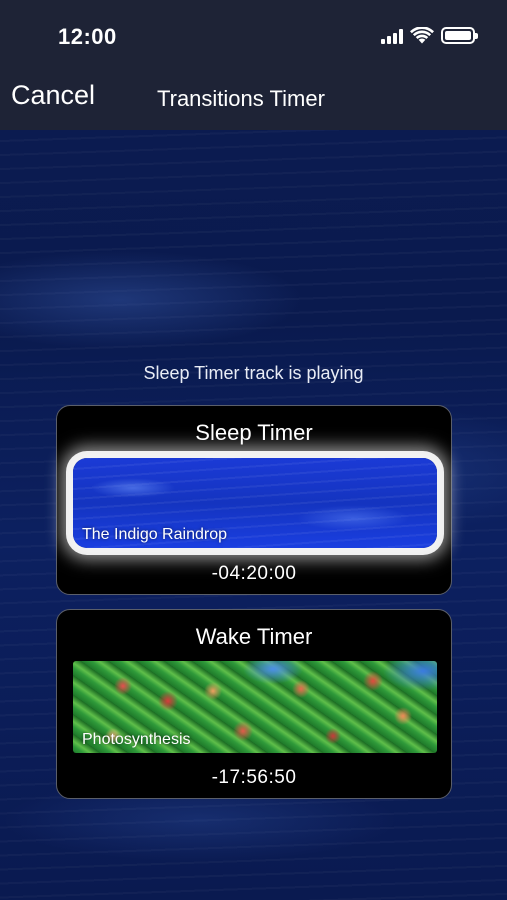 The image size is (507, 900). Describe the element at coordinates (255, 503) in the screenshot. I see `sleep-track-thumbnail: The Indigo Raindrop` at that location.